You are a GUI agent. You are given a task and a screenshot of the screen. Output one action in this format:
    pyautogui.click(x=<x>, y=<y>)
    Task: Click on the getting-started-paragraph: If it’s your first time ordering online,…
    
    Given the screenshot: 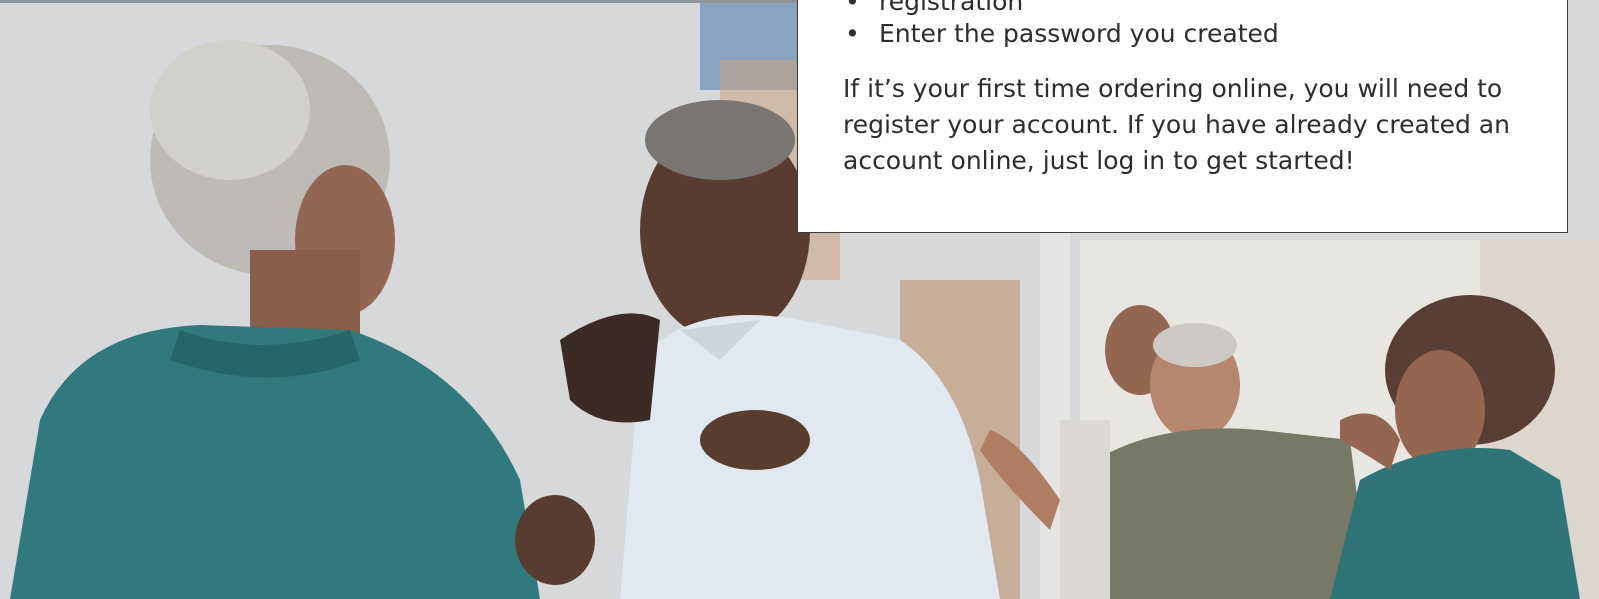 What is the action you would take?
    pyautogui.click(x=1176, y=124)
    